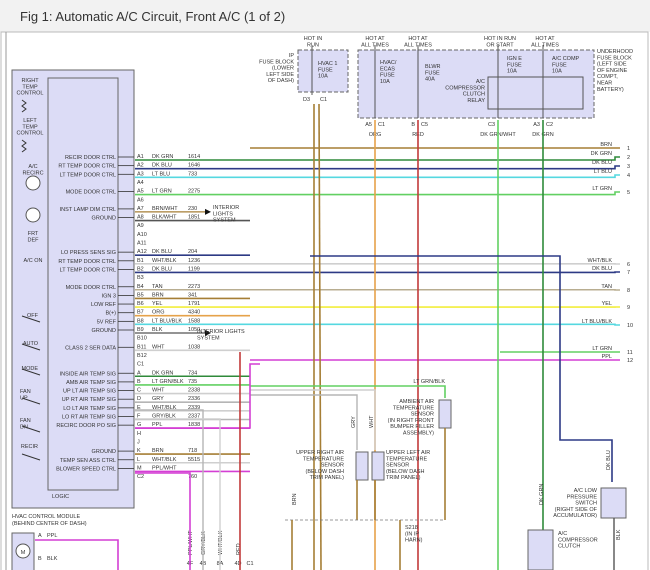 The width and height of the screenshot is (650, 570). I want to click on pin-number: H, so click(139, 434).